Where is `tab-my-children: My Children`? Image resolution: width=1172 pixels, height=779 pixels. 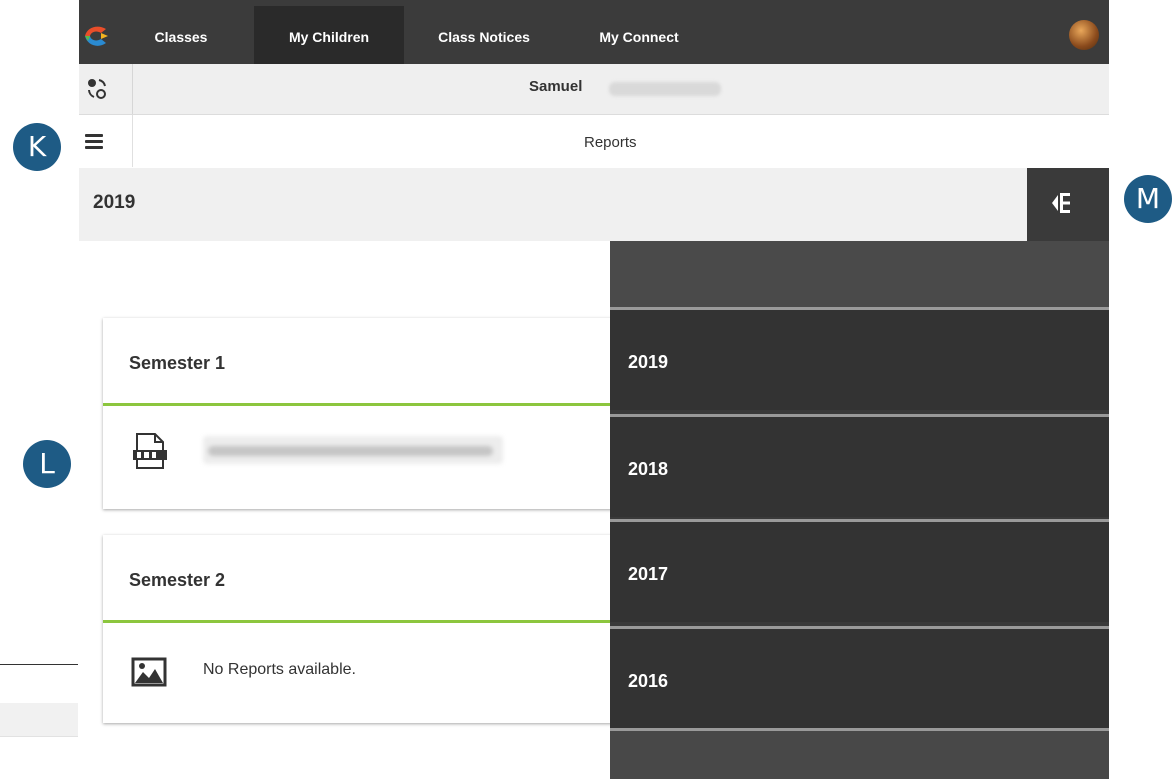
tab-my-children: My Children is located at coordinates (329, 35).